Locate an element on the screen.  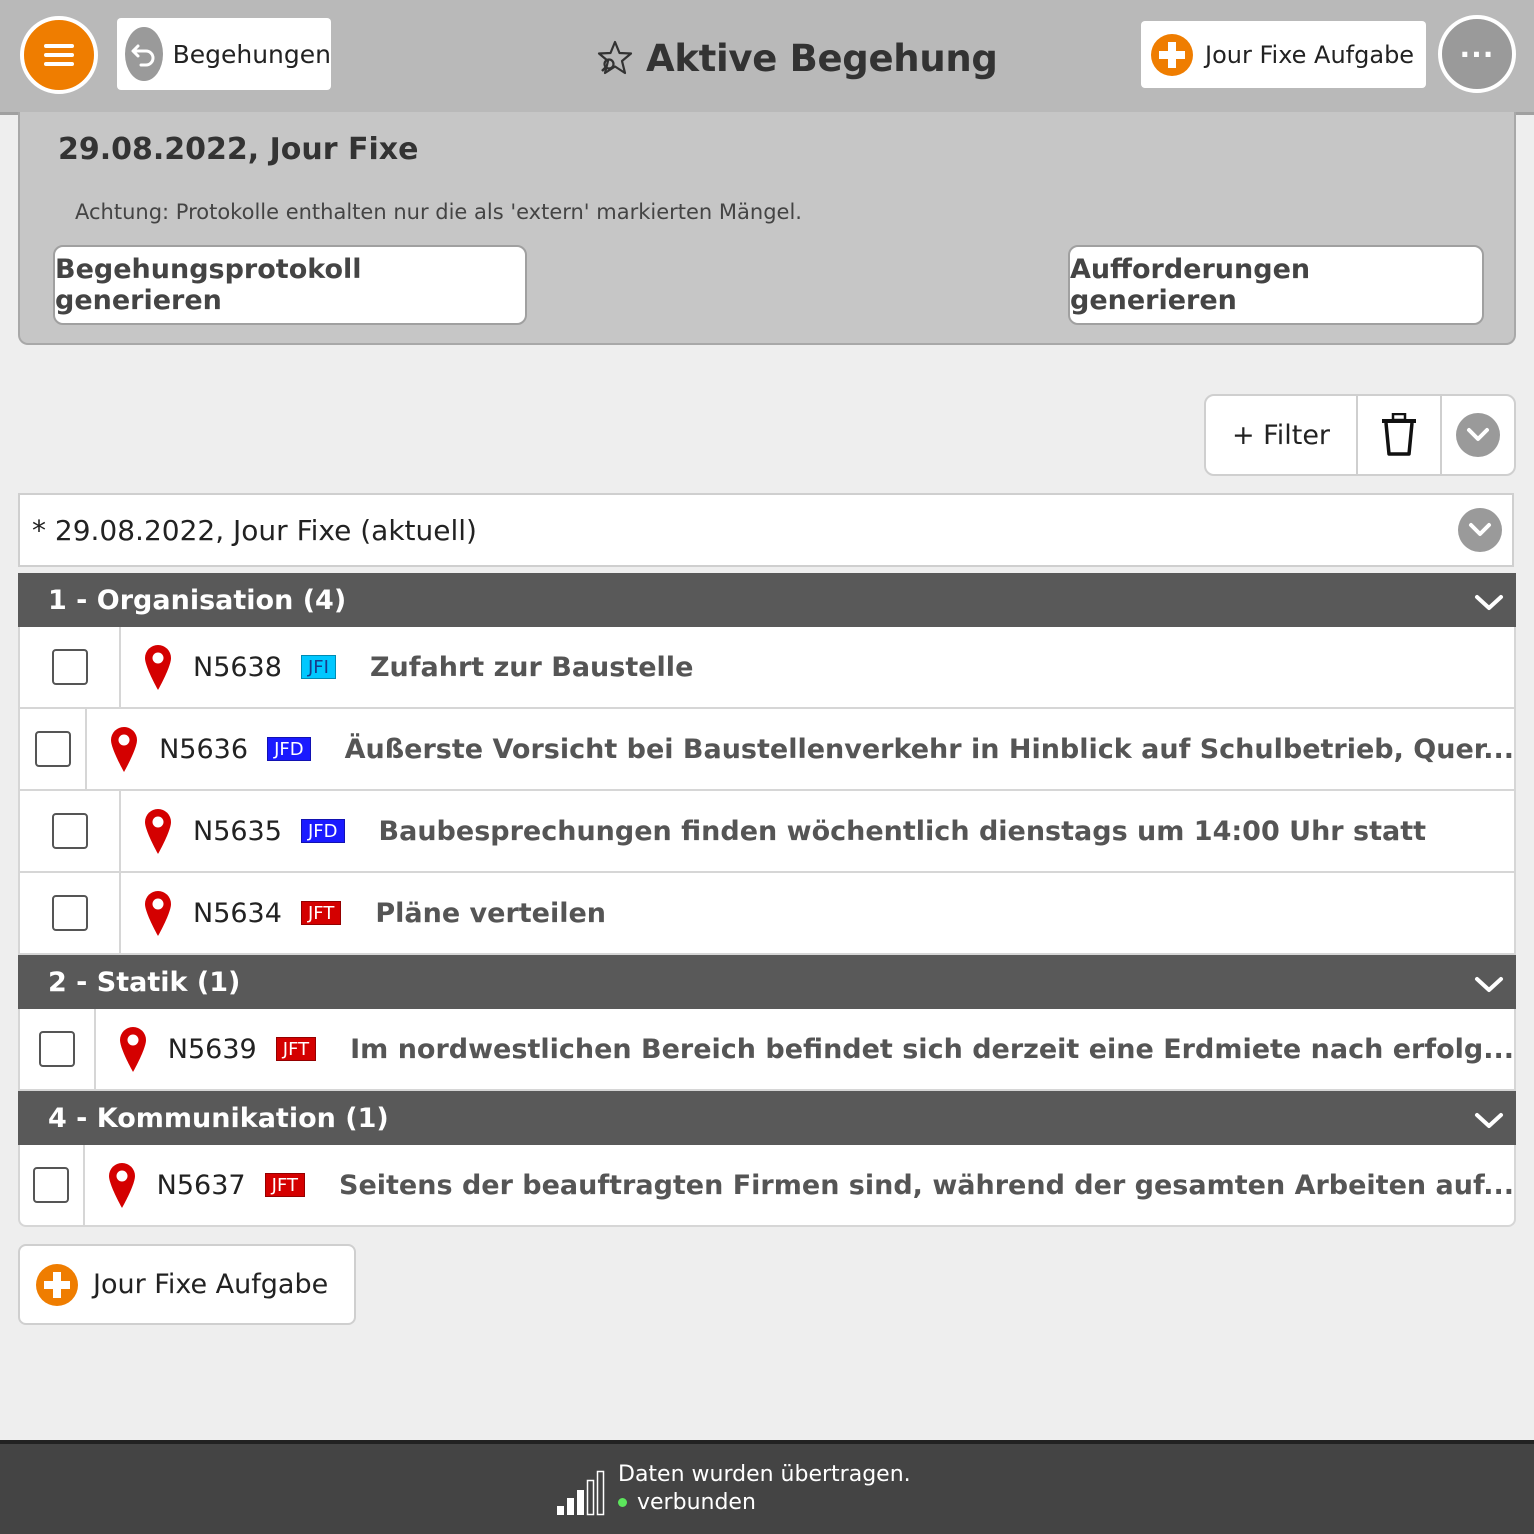
task-title: Zufahrt zur Baustelle is located at coordinates (531, 667).